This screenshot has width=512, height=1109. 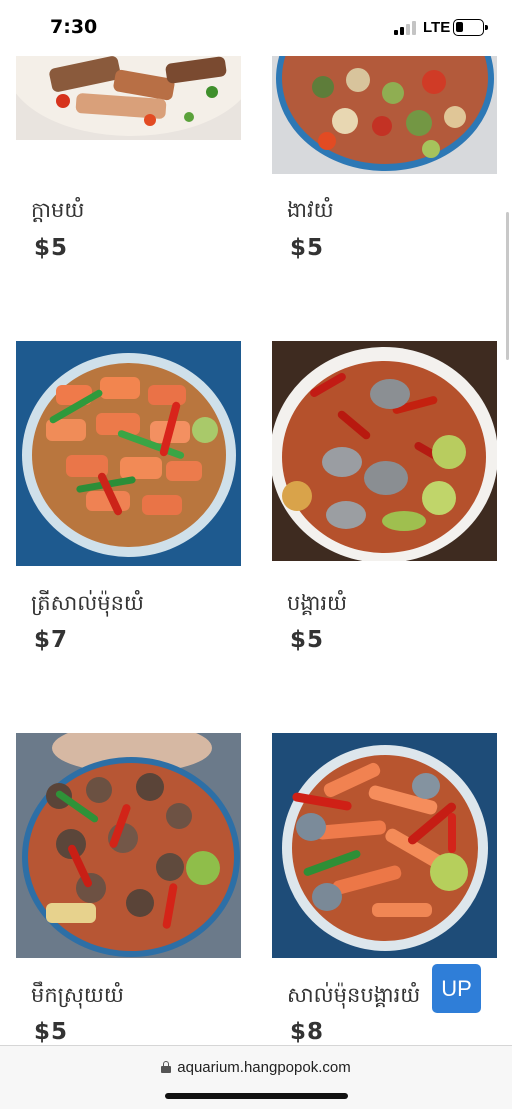 What do you see at coordinates (406, 28) in the screenshot?
I see `signal-bars-icon` at bounding box center [406, 28].